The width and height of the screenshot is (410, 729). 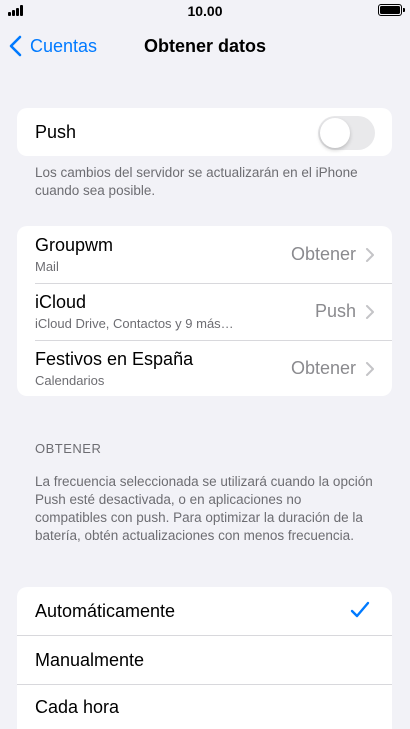 I want to click on account-row-groupwm: Groupwm Mail Obtener, so click(x=204, y=254).